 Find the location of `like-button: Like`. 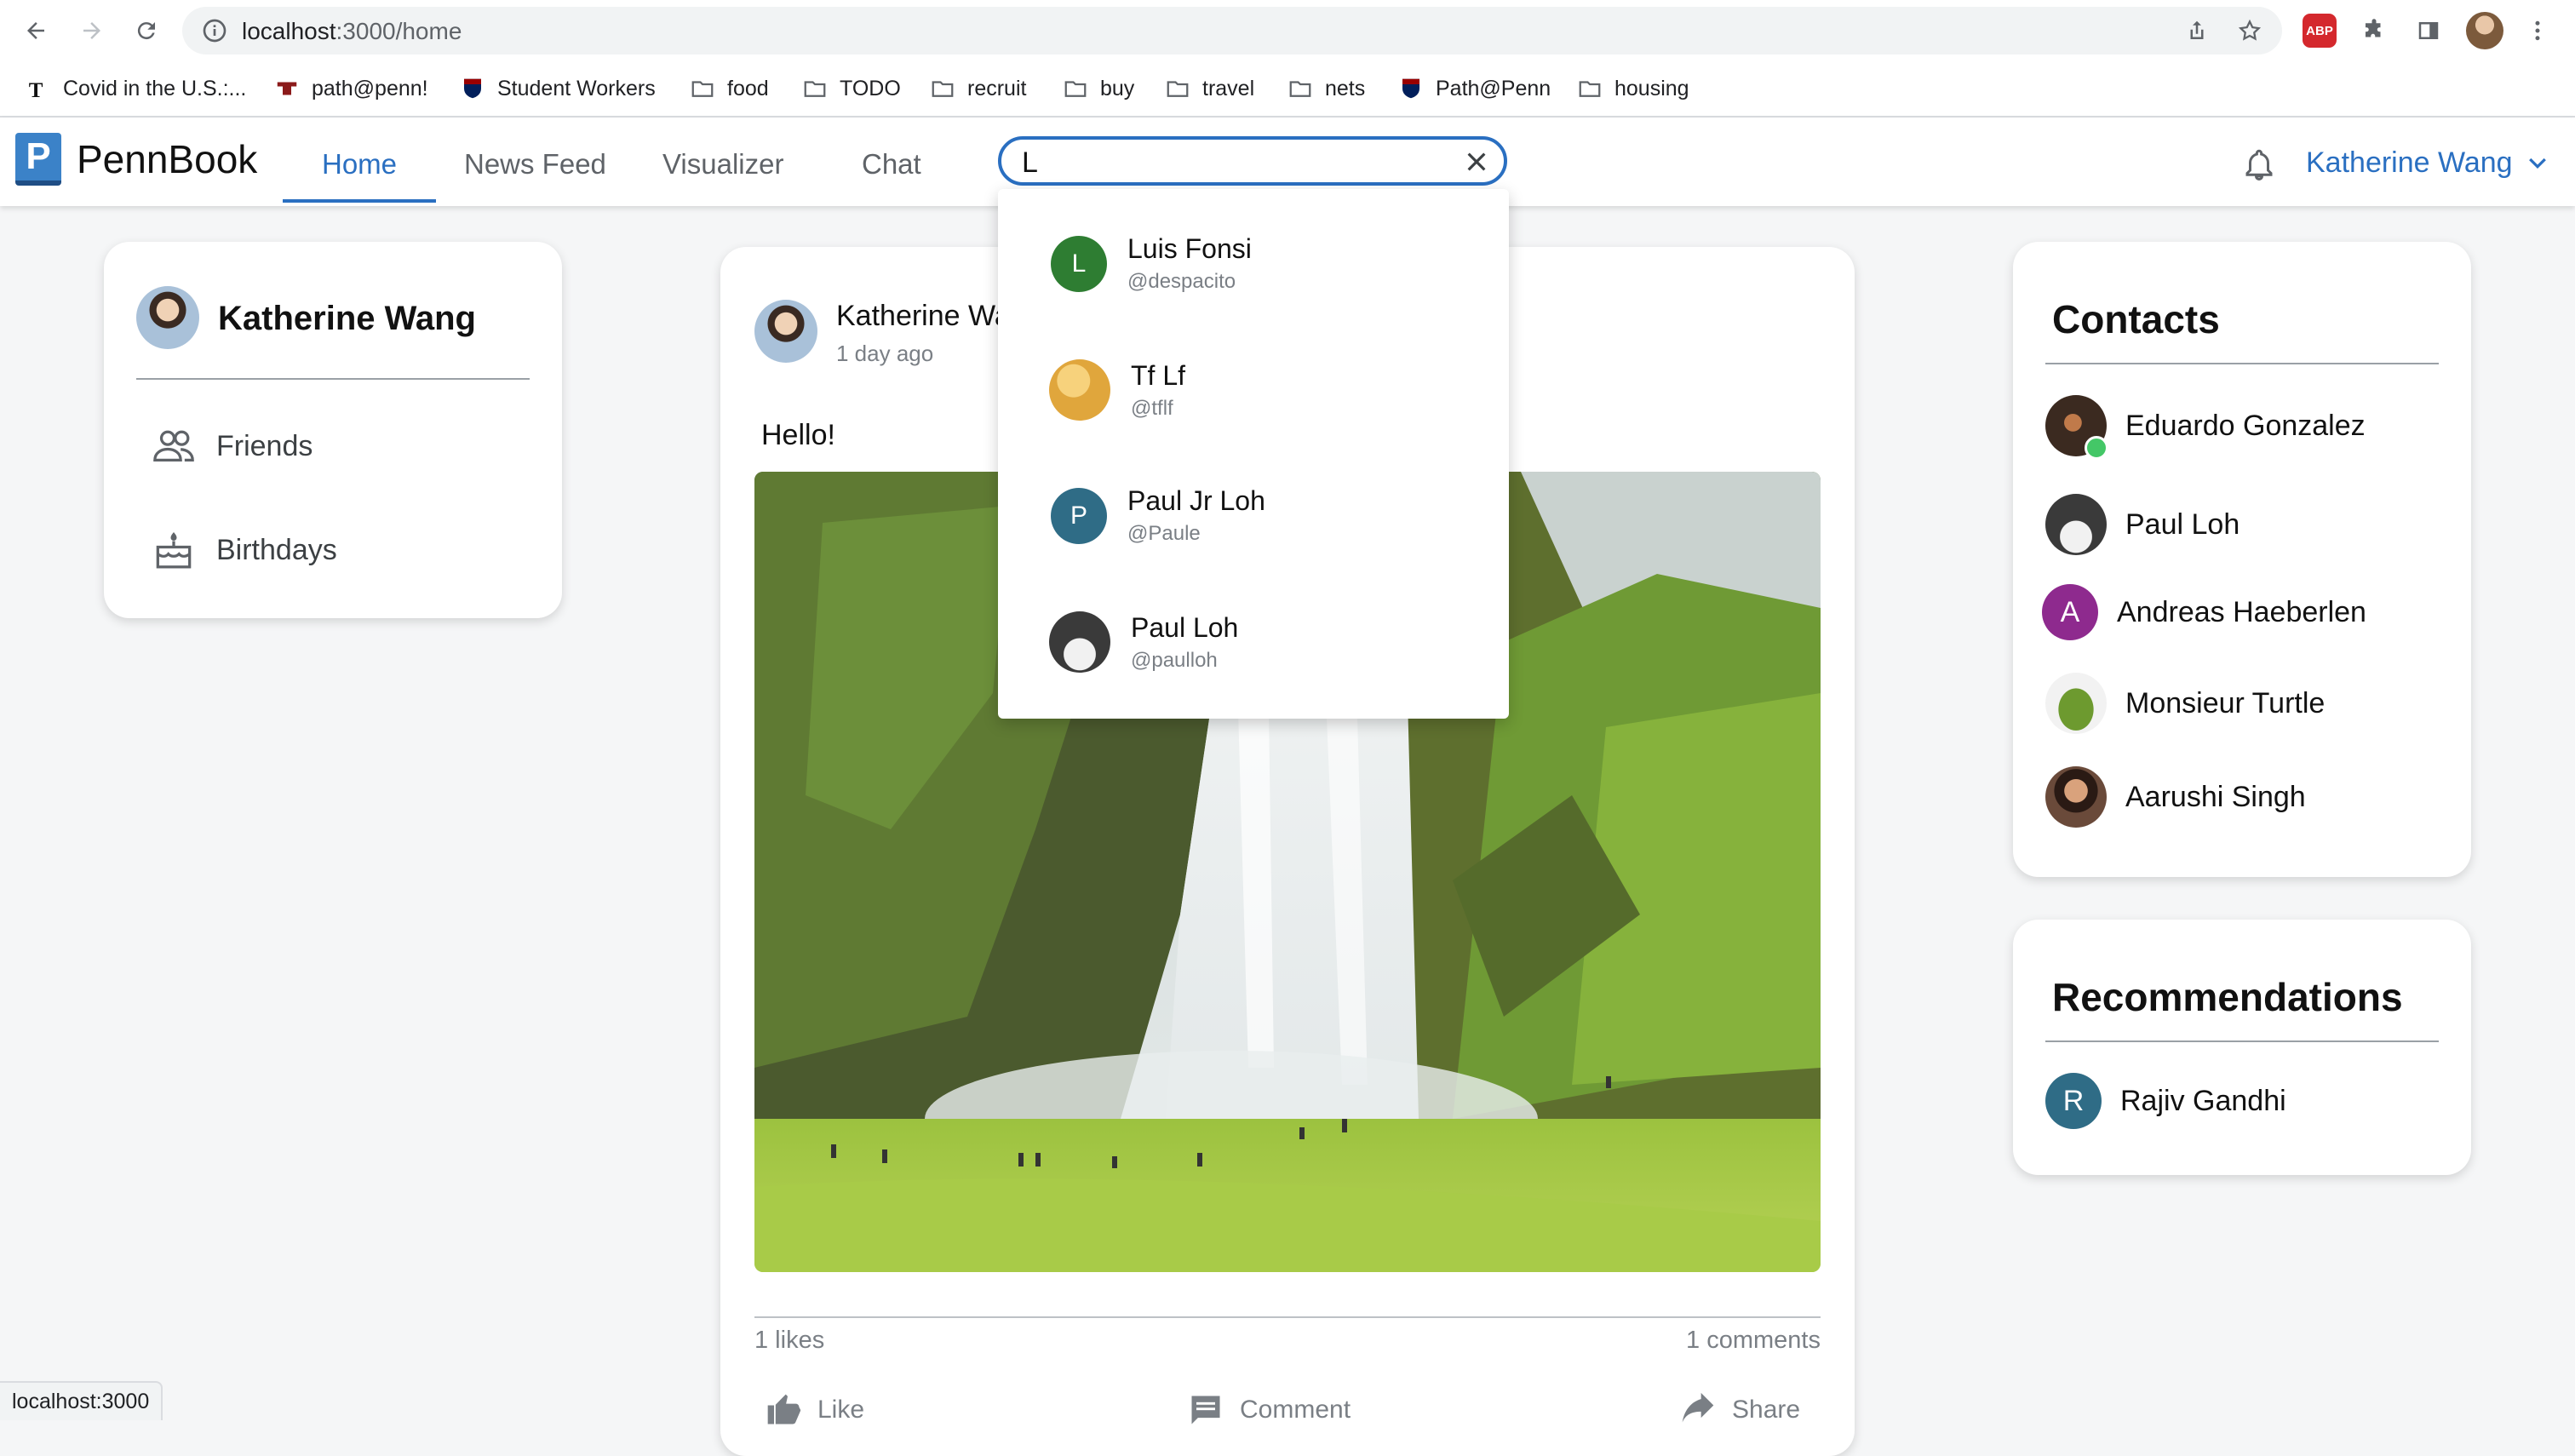

like-button: Like is located at coordinates (814, 1410).